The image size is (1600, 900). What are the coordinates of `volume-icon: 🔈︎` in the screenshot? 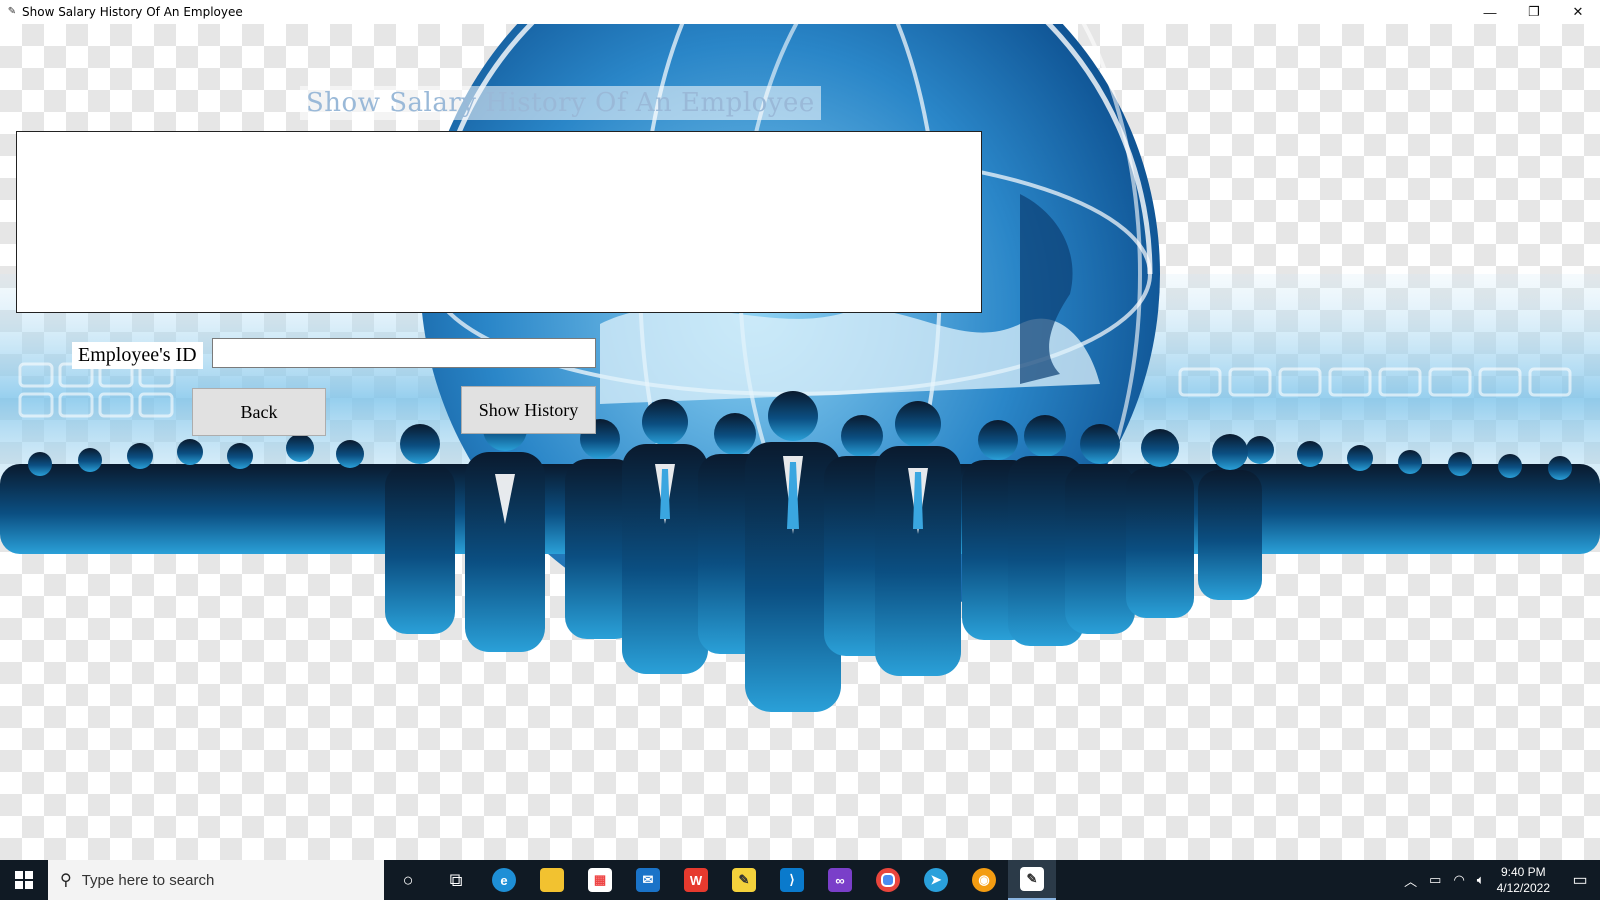 It's located at (1481, 880).